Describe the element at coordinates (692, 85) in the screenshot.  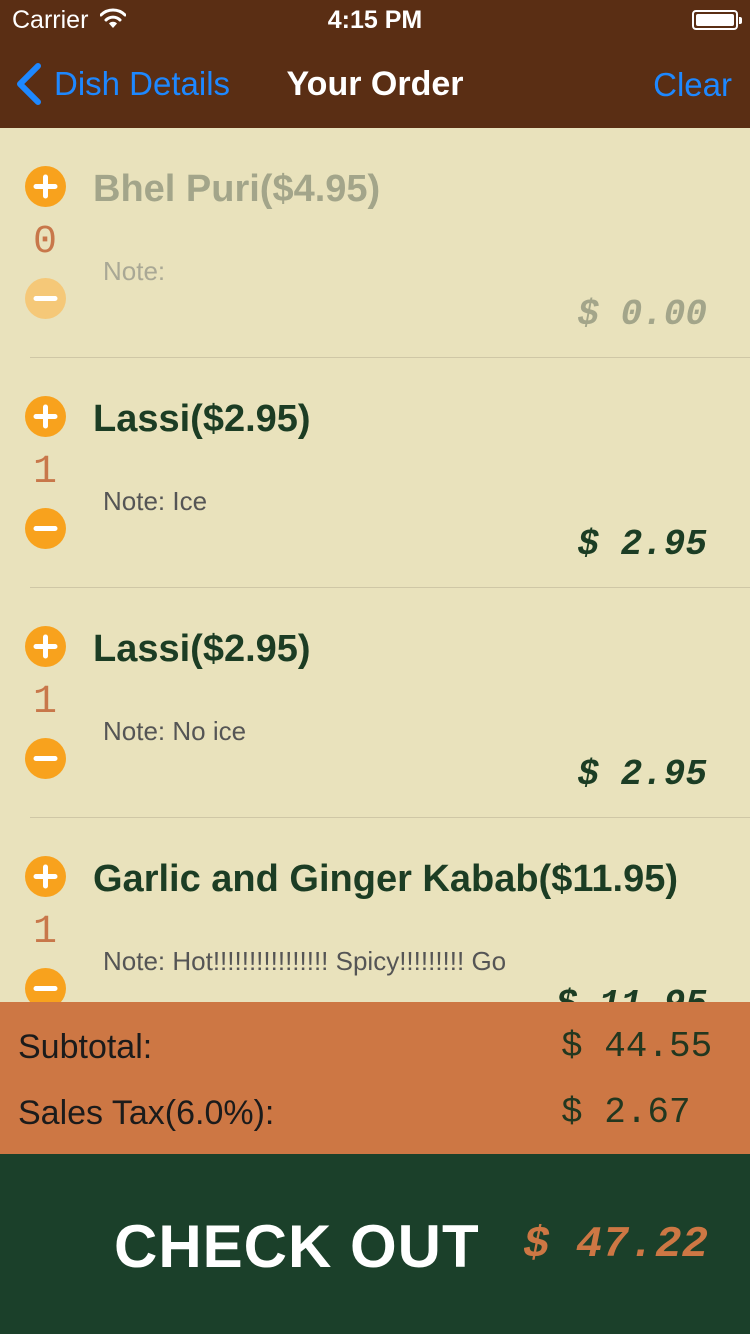
I see `clear-button: Clear` at that location.